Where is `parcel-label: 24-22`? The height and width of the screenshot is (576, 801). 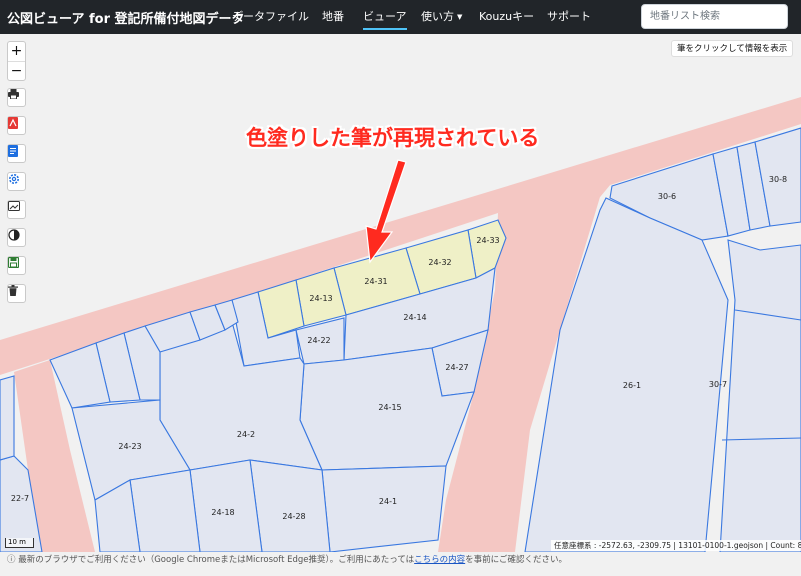
parcel-label: 24-22 is located at coordinates (318, 340).